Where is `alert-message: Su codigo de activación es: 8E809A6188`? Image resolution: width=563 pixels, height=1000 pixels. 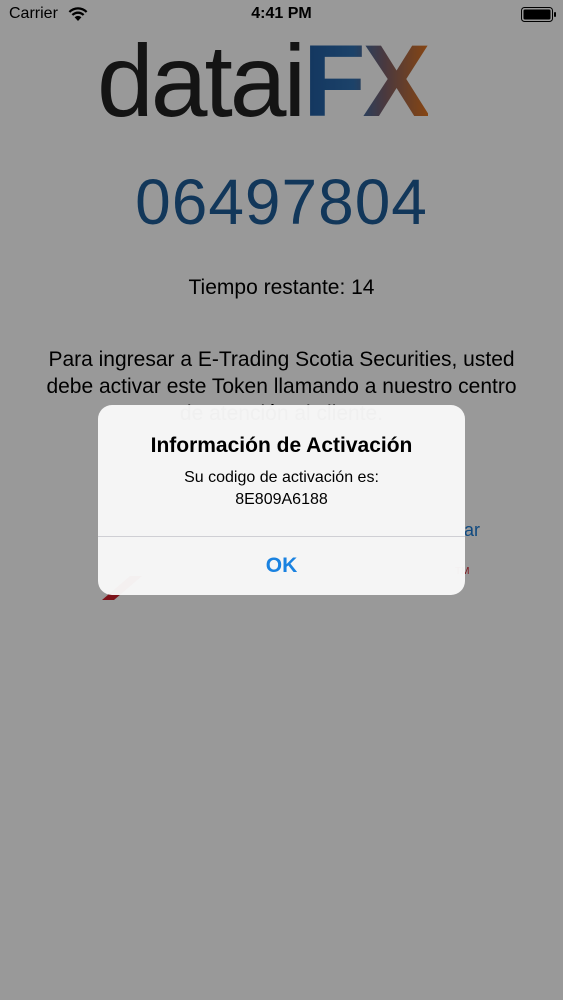
alert-message: Su codigo de activación es: 8E809A6188 is located at coordinates (281, 489).